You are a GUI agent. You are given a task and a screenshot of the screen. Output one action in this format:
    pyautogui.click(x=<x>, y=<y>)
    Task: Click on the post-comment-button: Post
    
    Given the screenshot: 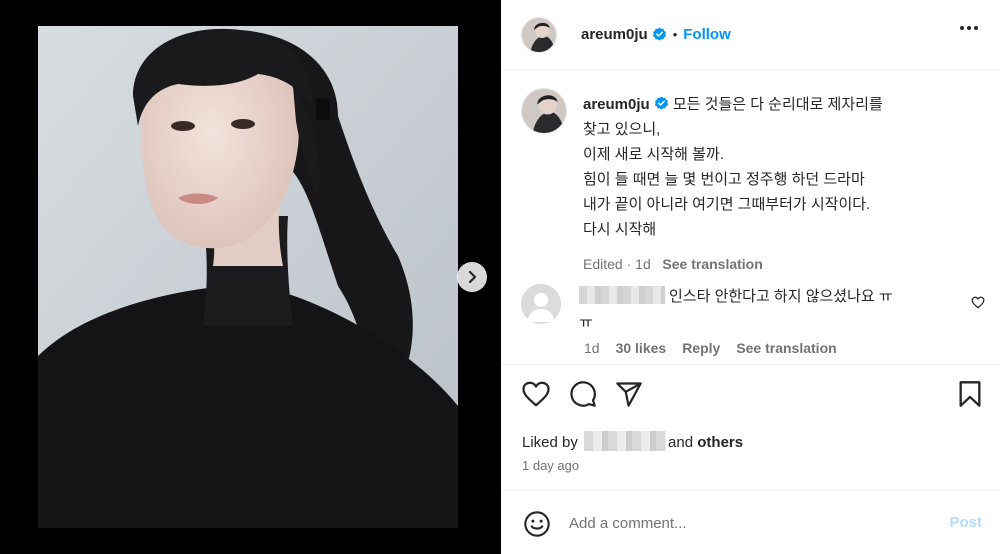 What is the action you would take?
    pyautogui.click(x=965, y=522)
    